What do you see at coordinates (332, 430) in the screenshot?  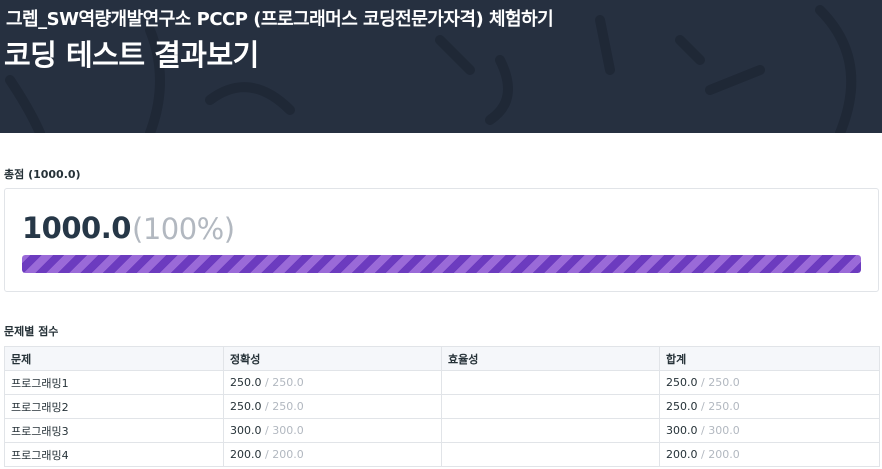 I see `accuracy-cell: 300.0 / 300.0` at bounding box center [332, 430].